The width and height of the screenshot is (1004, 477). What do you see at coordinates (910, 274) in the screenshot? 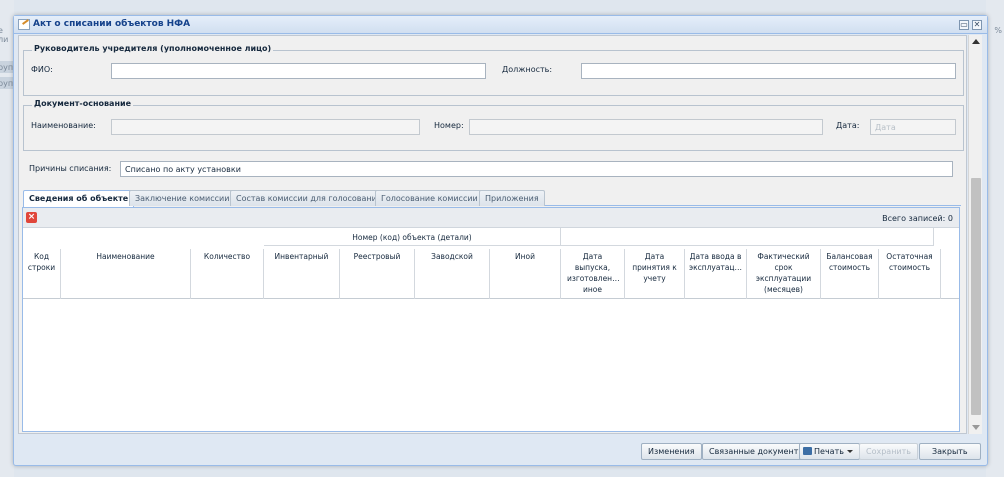
I see `col-residual-value: Остаточная стоимость` at bounding box center [910, 274].